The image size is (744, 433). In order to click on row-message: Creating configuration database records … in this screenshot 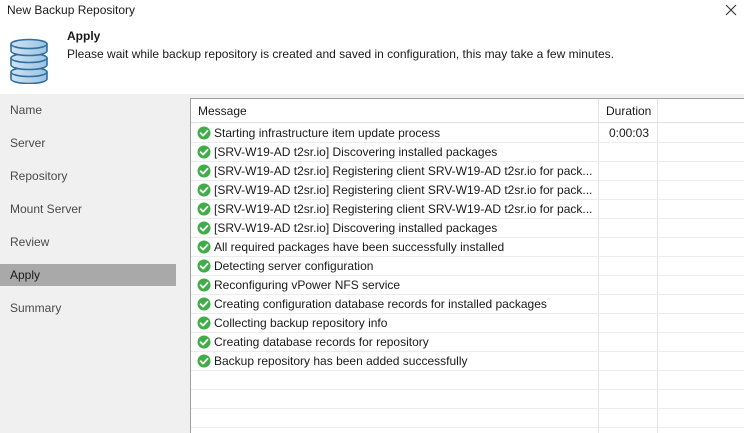, I will do `click(380, 304)`.